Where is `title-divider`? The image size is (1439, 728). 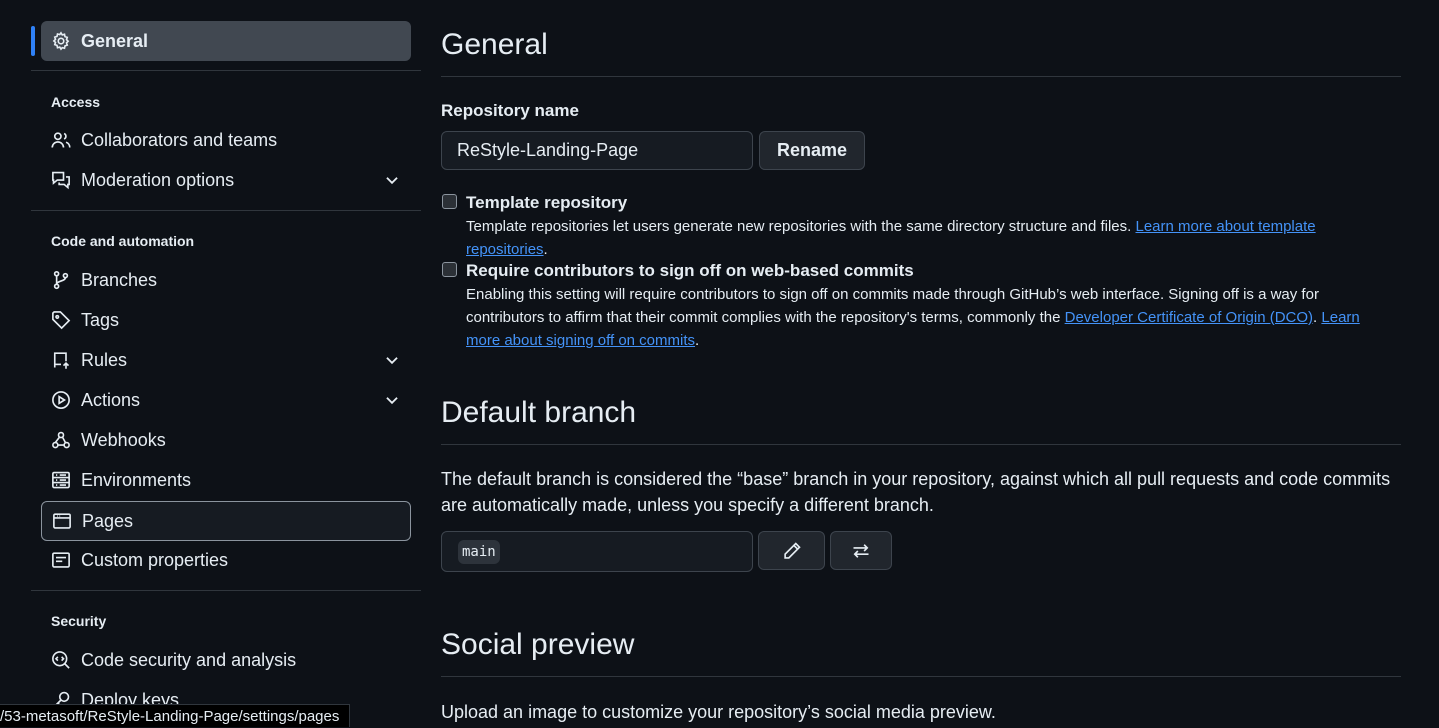
title-divider is located at coordinates (921, 76).